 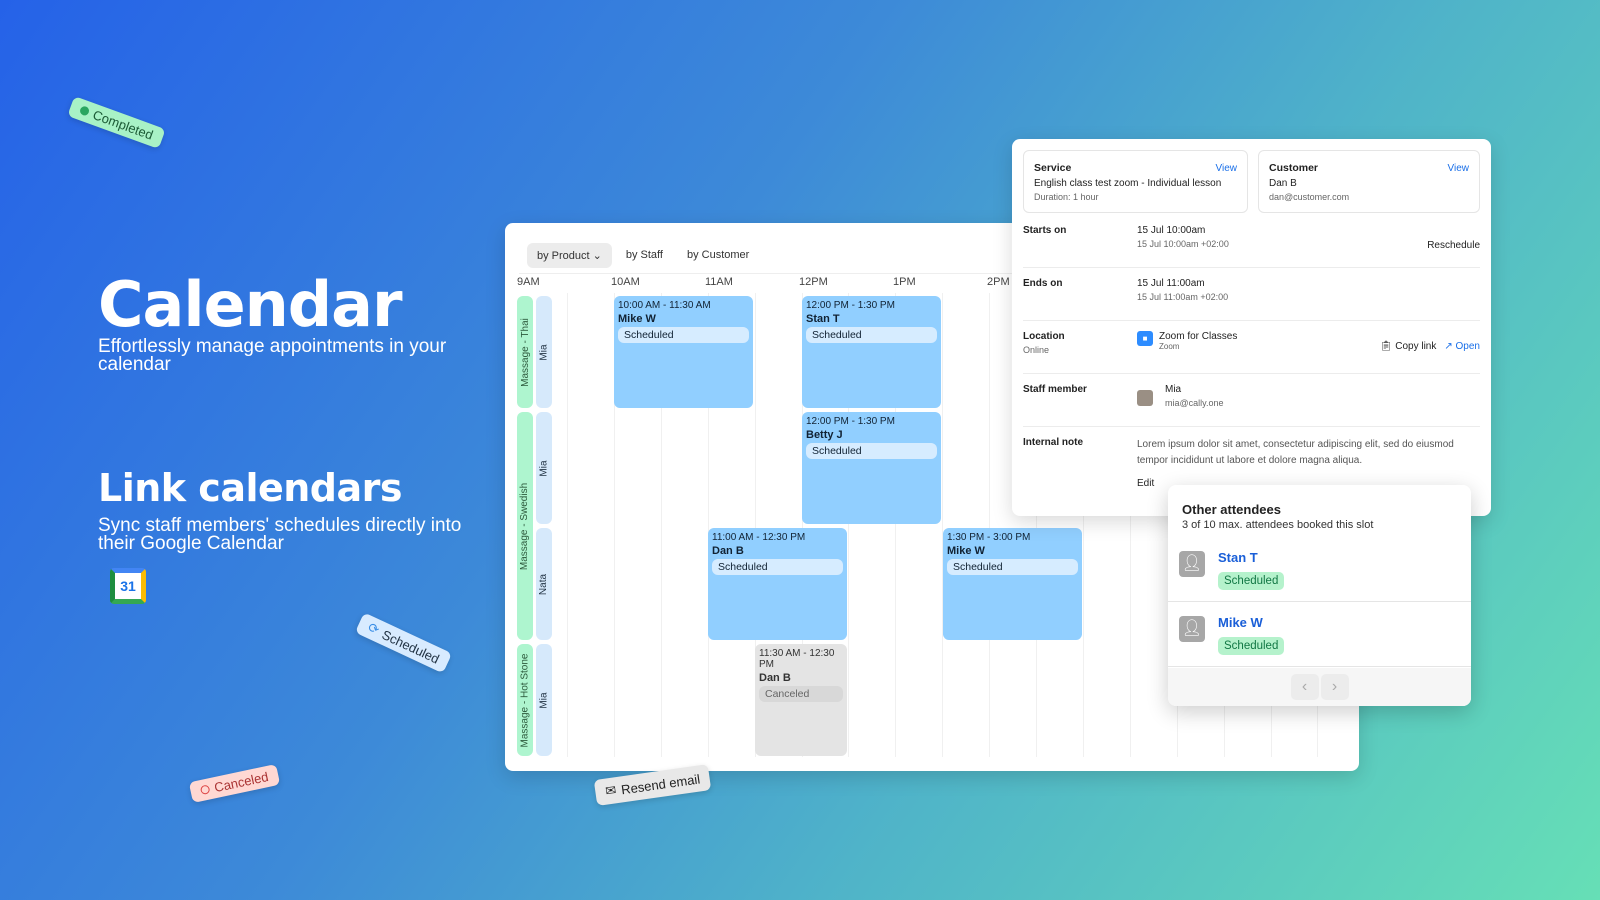 I want to click on attendee-item: 👤︎ Stan T Scheduled, so click(x=1319, y=570).